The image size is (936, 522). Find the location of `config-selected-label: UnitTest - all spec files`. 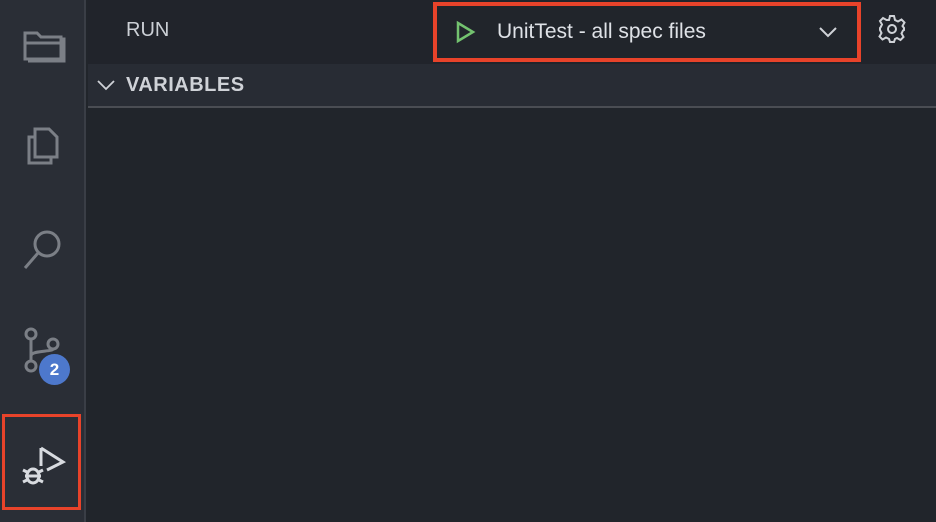

config-selected-label: UnitTest - all spec files is located at coordinates (601, 31).